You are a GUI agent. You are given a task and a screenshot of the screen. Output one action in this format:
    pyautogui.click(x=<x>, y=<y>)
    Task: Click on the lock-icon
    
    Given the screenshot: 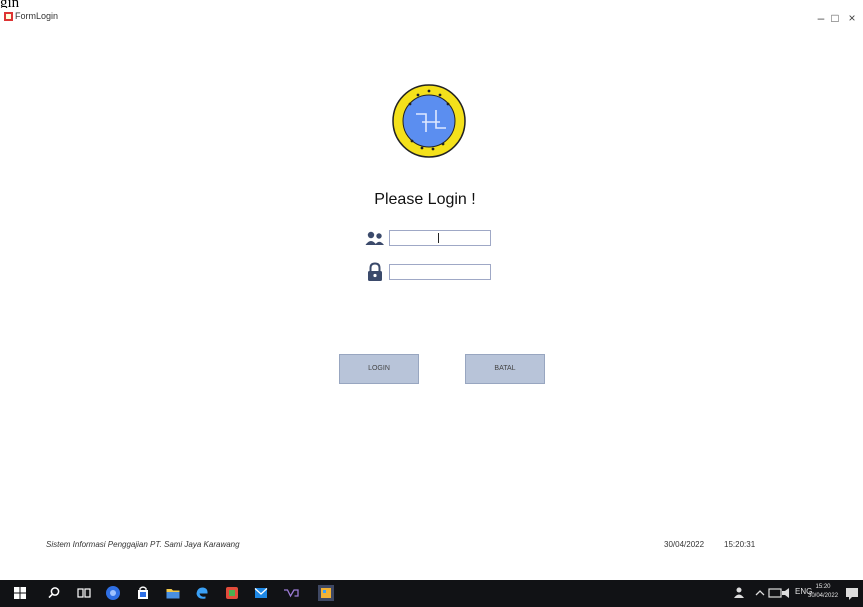 What is the action you would take?
    pyautogui.click(x=375, y=271)
    